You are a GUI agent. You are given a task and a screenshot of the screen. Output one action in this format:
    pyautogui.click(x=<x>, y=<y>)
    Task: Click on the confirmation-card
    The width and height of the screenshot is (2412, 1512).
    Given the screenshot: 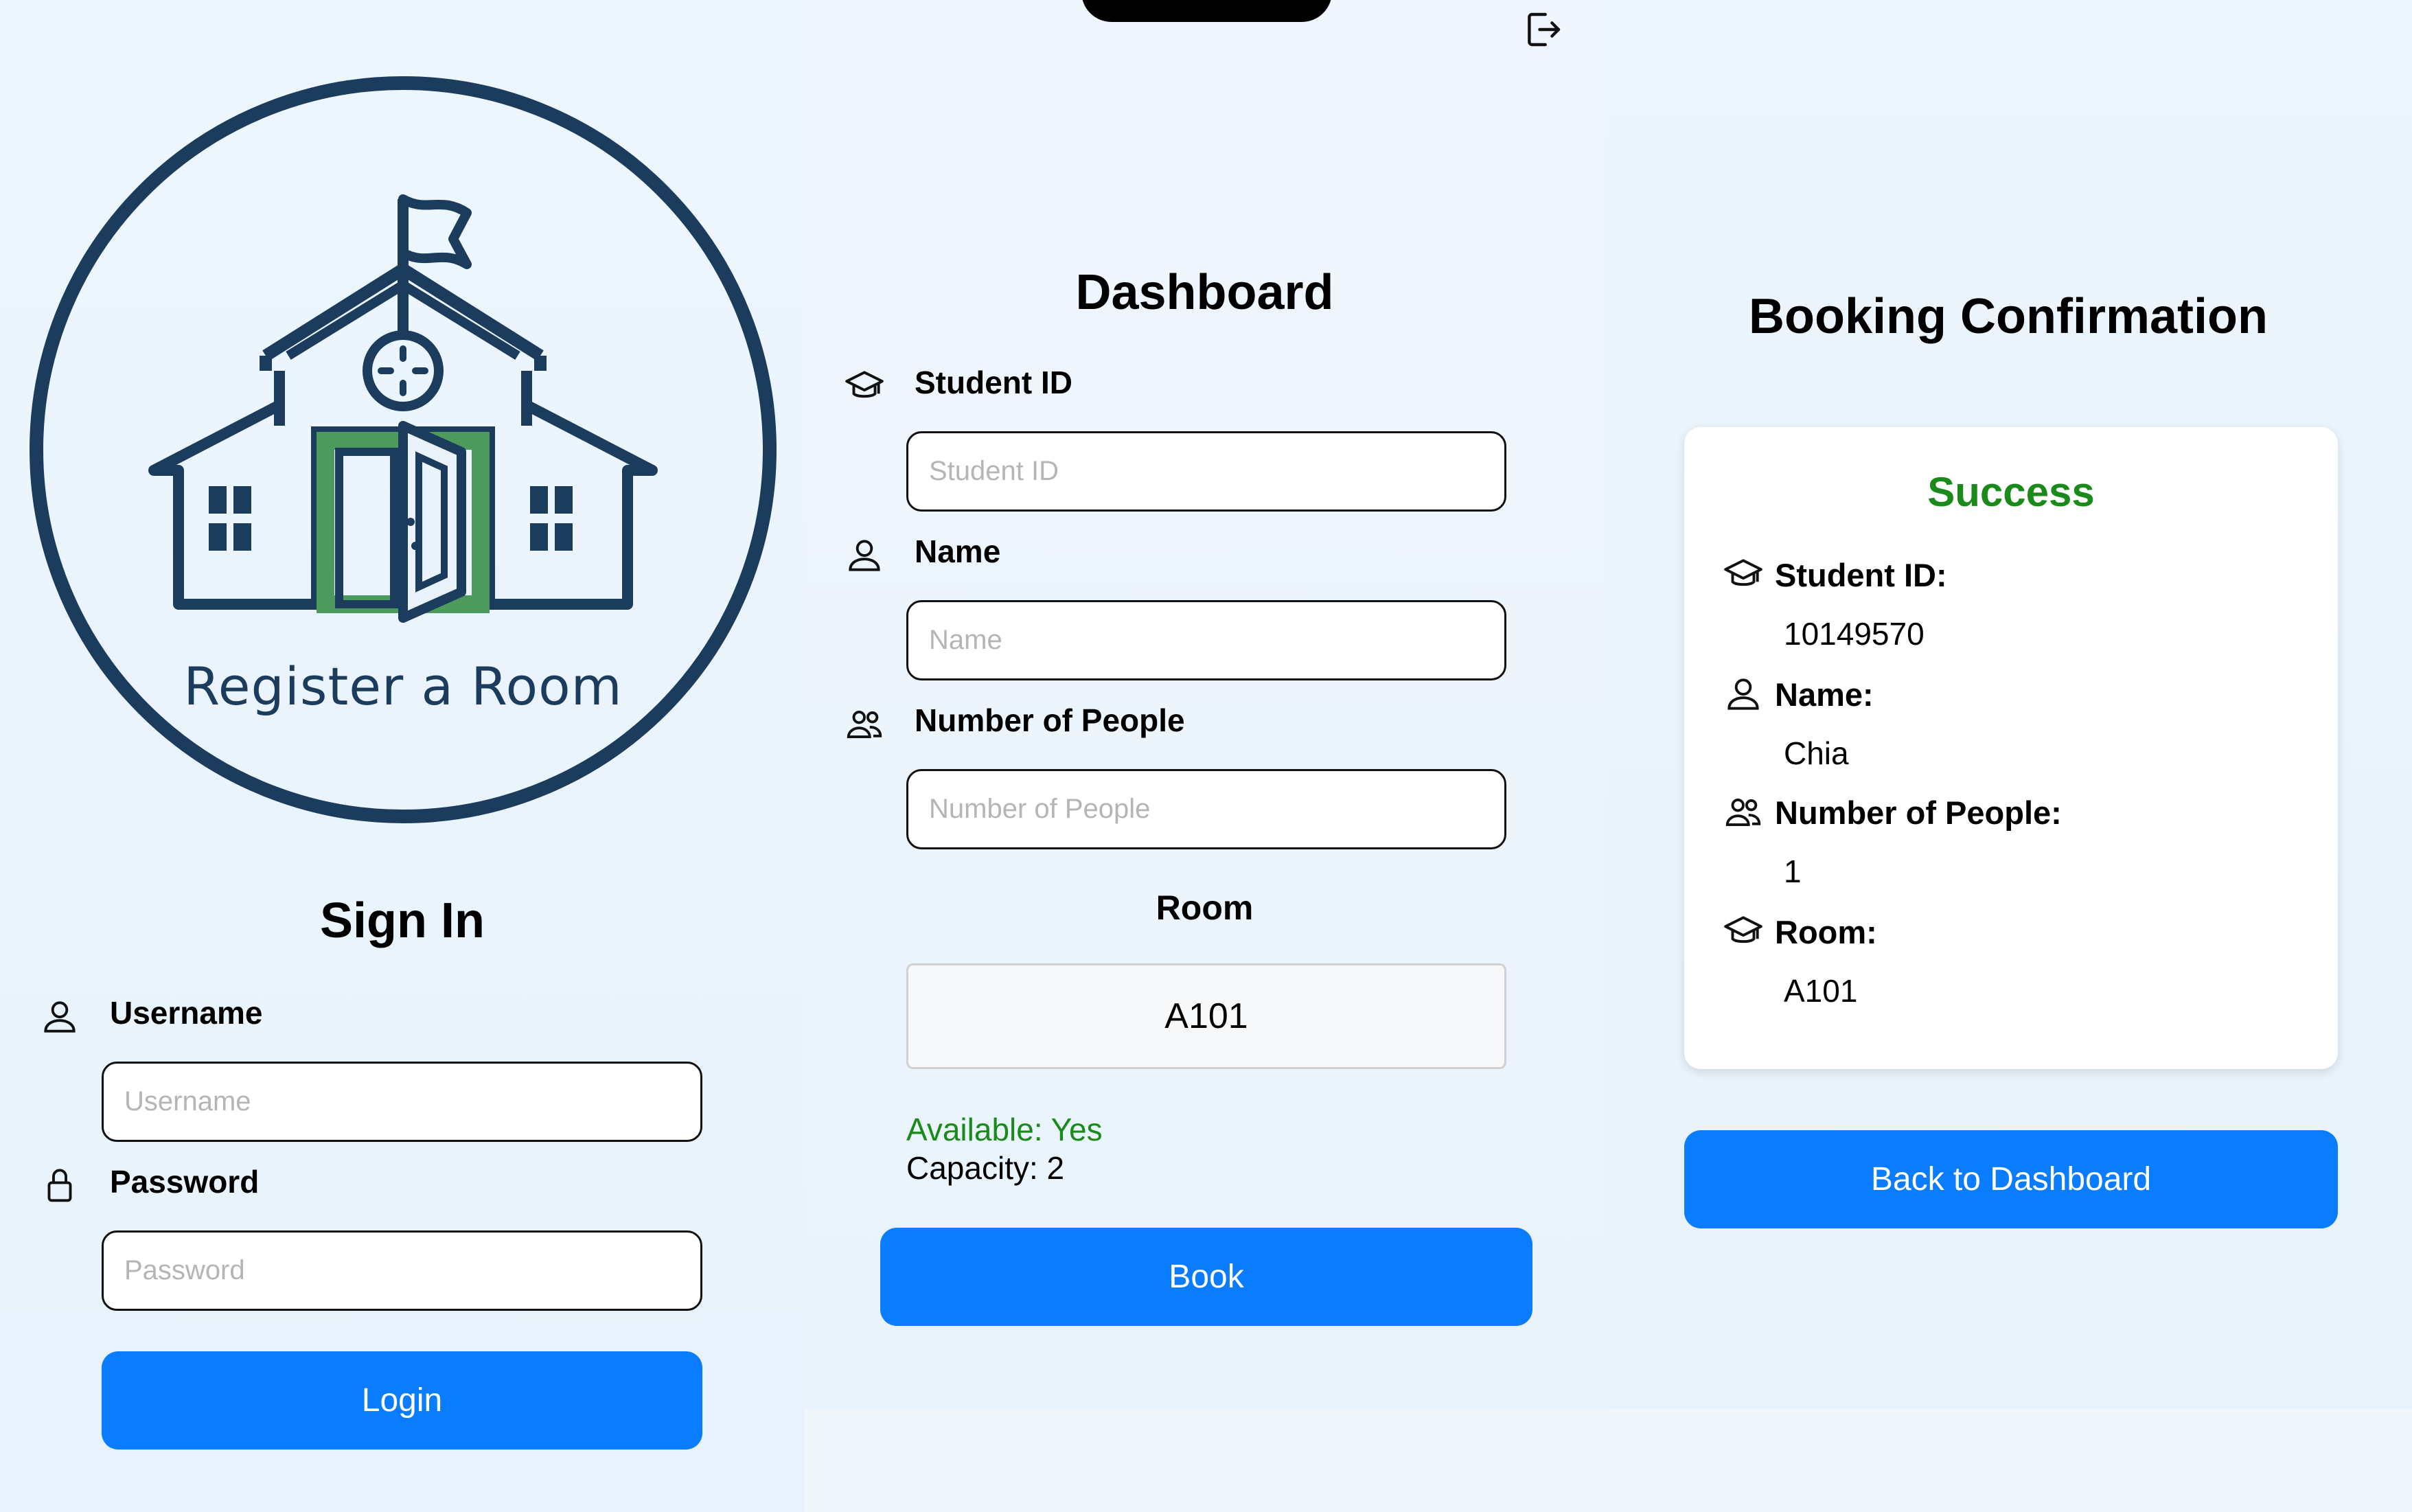 What is the action you would take?
    pyautogui.click(x=2011, y=748)
    